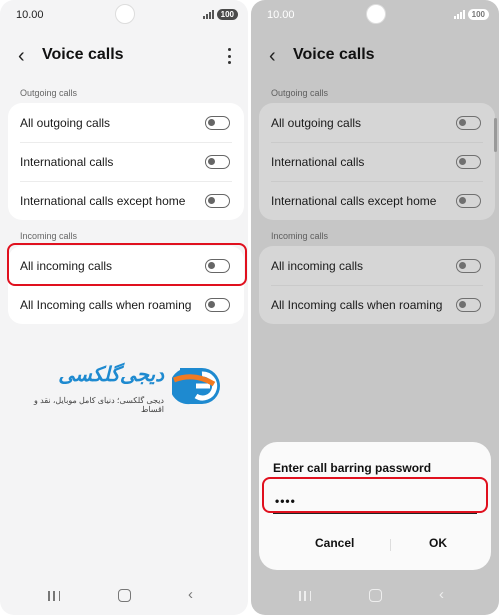  I want to click on setting-row-all-incoming: All incoming calls, so click(377, 265).